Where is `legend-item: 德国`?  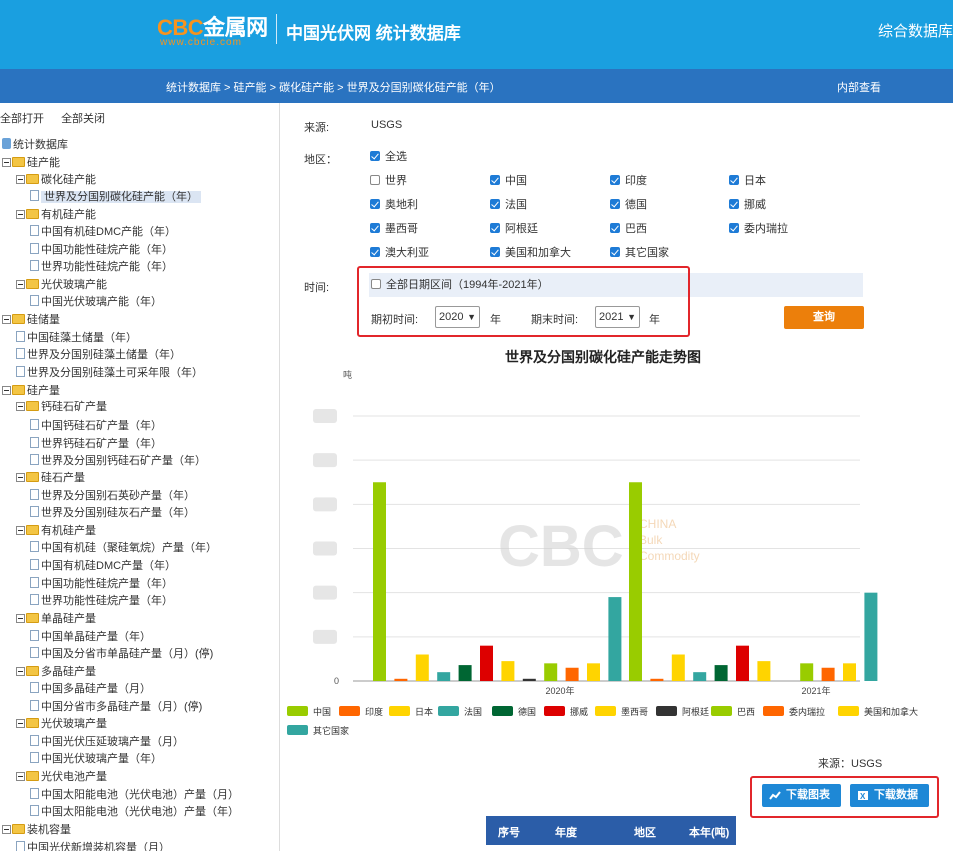
legend-item: 德国 is located at coordinates (514, 711).